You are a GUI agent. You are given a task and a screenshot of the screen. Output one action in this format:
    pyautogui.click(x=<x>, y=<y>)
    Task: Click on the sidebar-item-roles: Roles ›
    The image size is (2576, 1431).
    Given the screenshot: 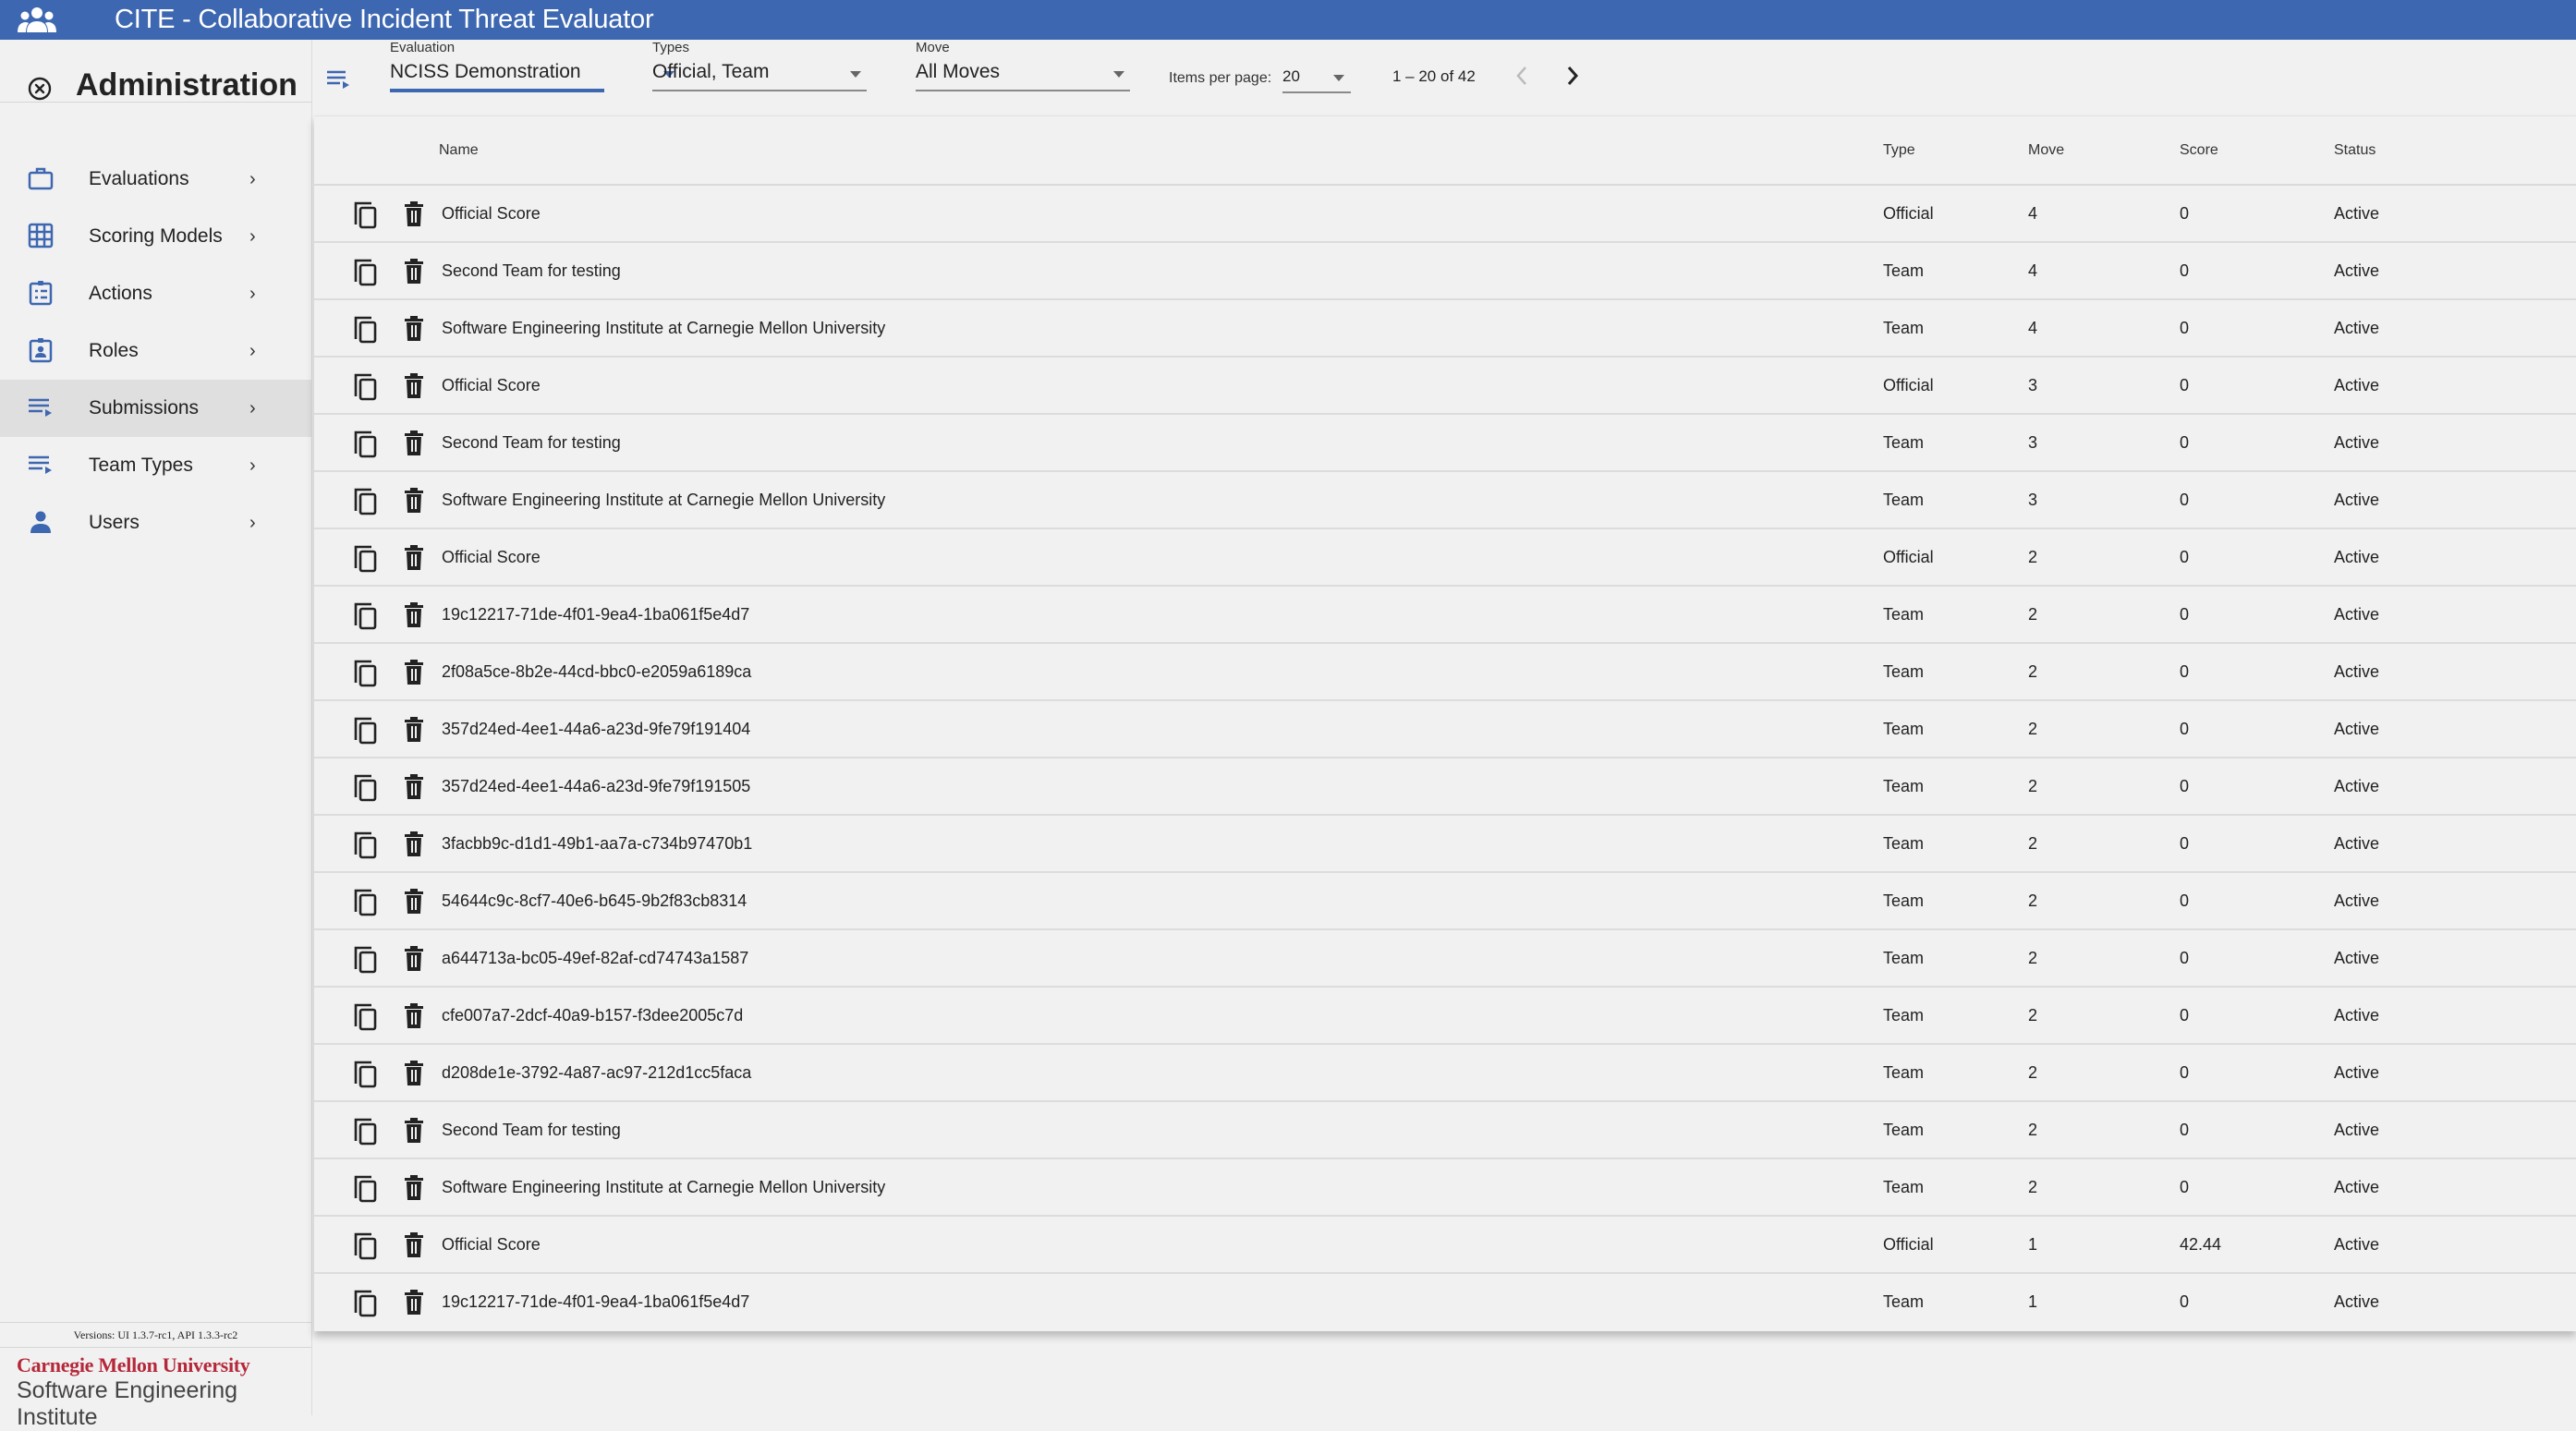 What is the action you would take?
    pyautogui.click(x=155, y=351)
    